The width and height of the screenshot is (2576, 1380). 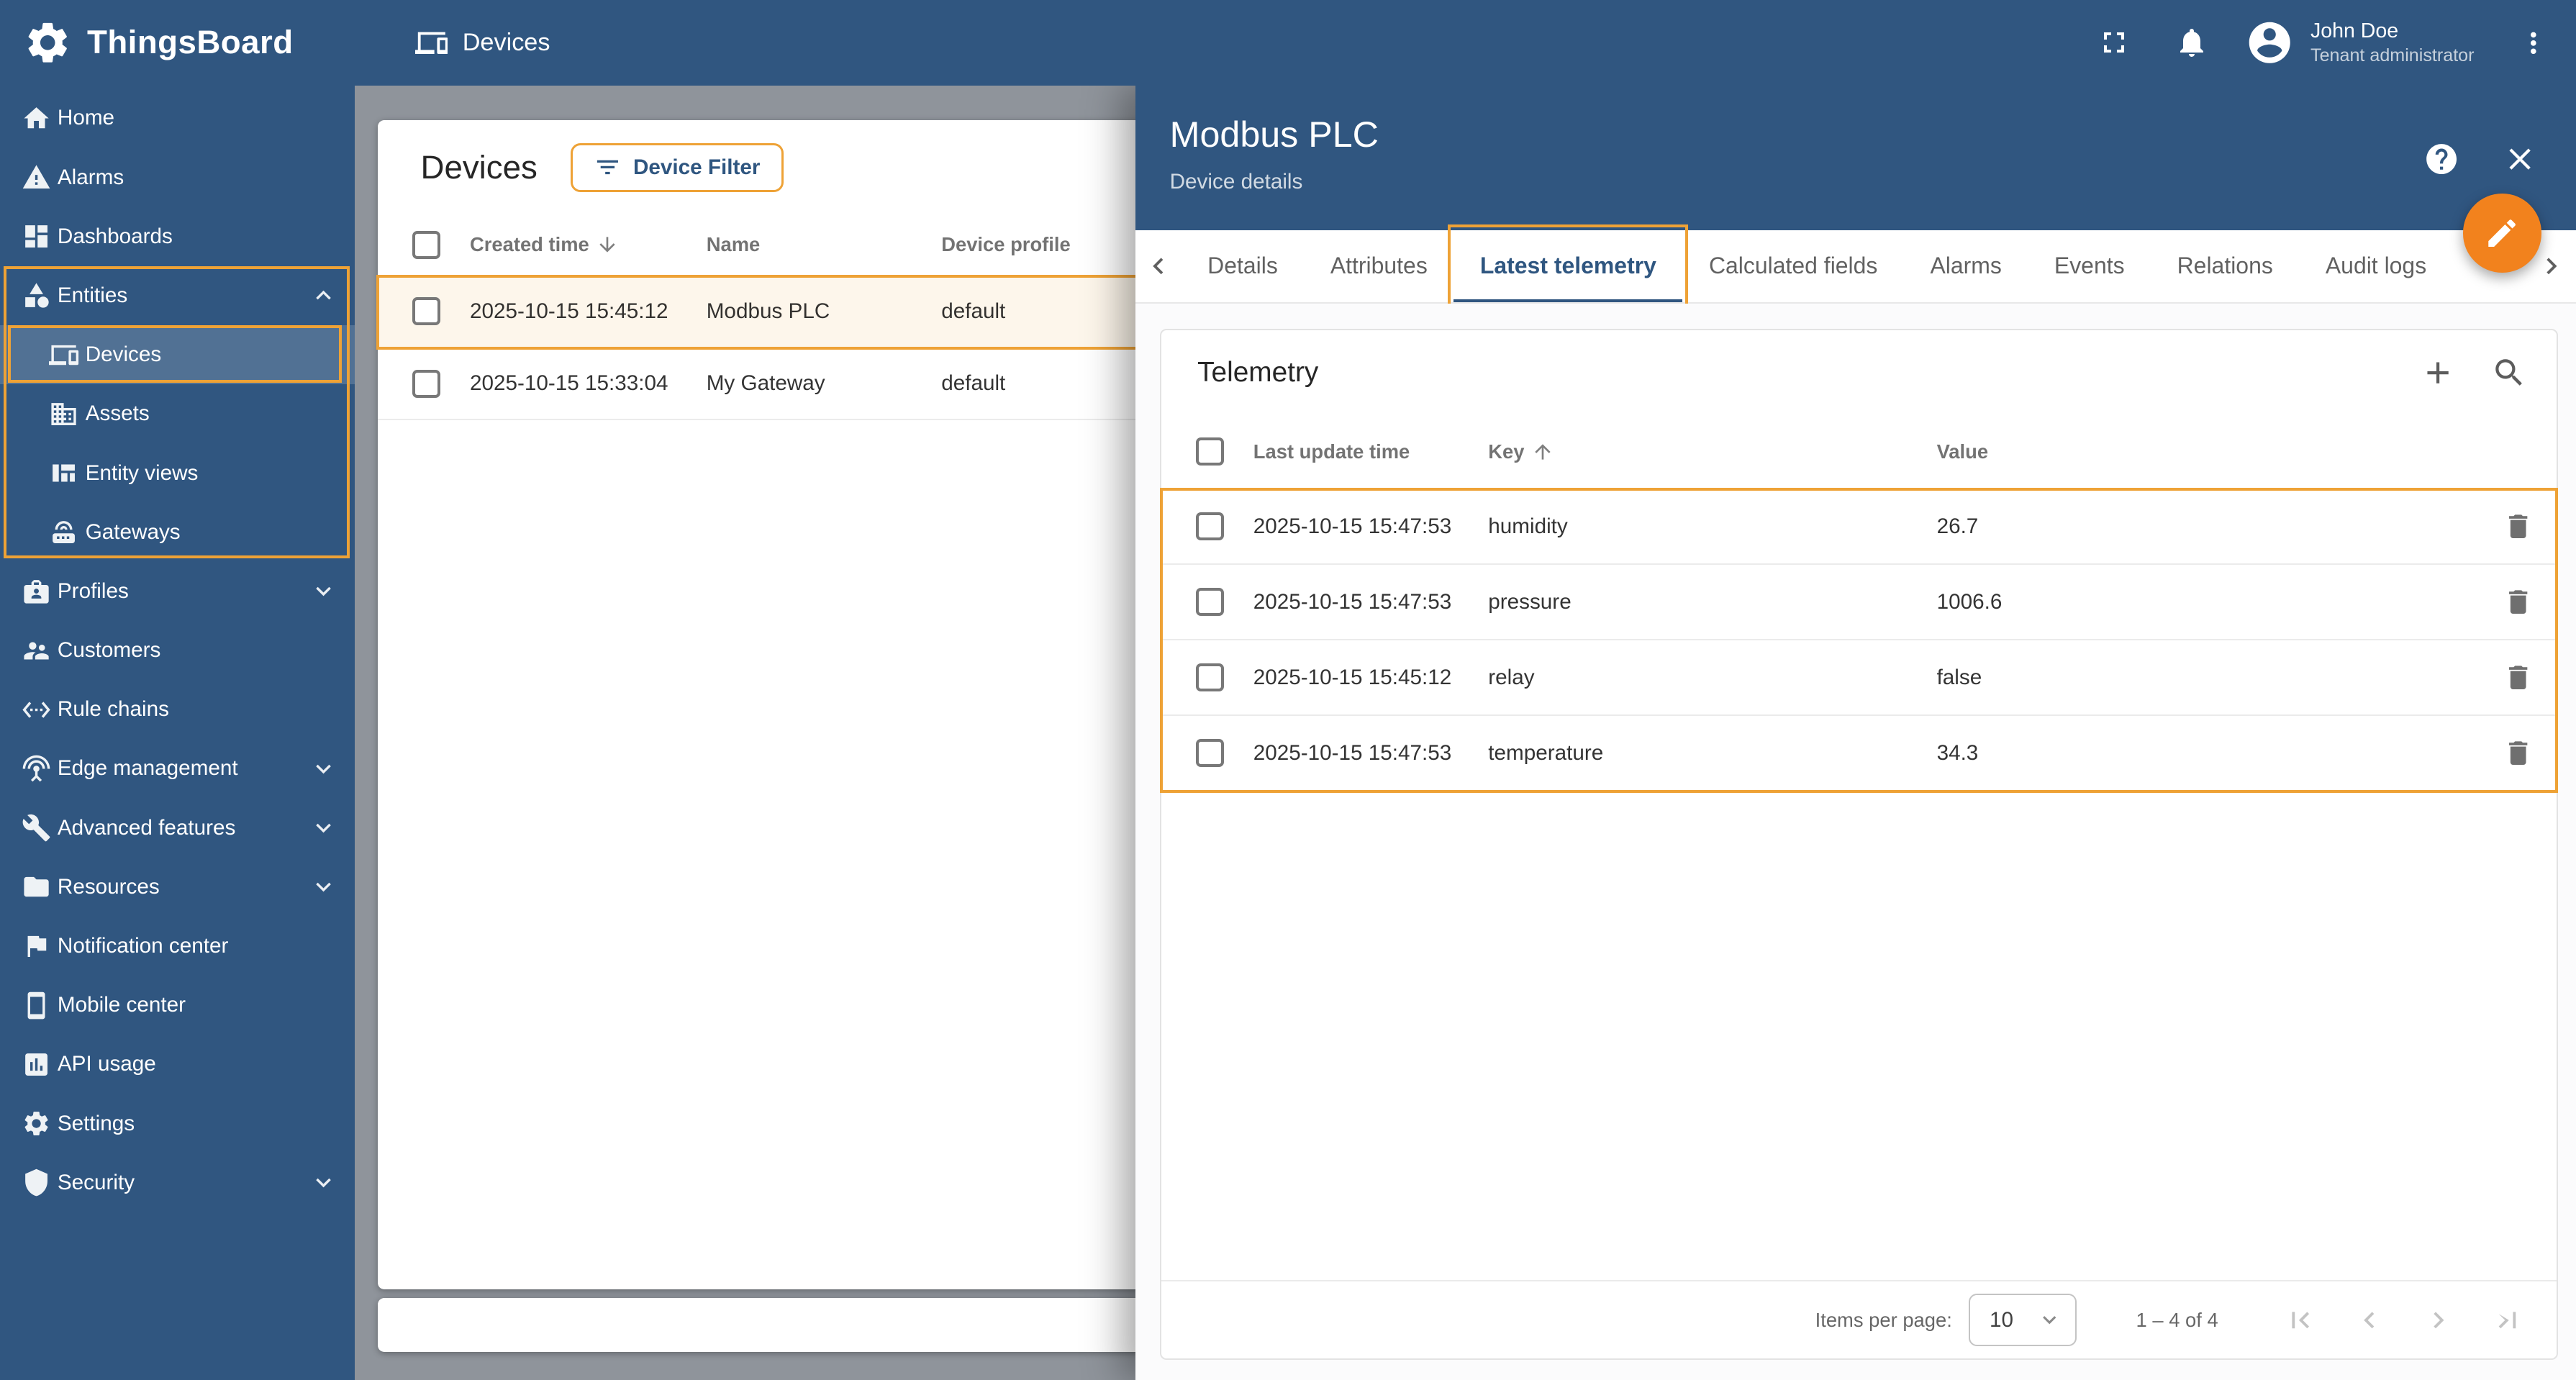 I want to click on cell-last-update-time: 2025-10-15 15:45:12, so click(x=1352, y=677).